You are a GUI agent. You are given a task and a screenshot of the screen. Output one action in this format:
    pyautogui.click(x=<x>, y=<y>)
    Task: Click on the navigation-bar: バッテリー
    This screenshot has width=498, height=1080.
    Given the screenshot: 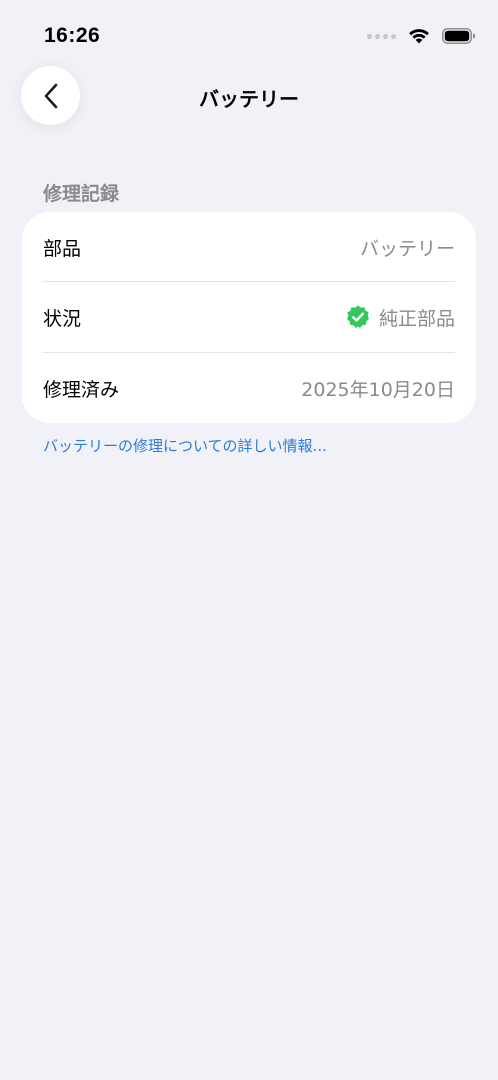 What is the action you would take?
    pyautogui.click(x=249, y=96)
    